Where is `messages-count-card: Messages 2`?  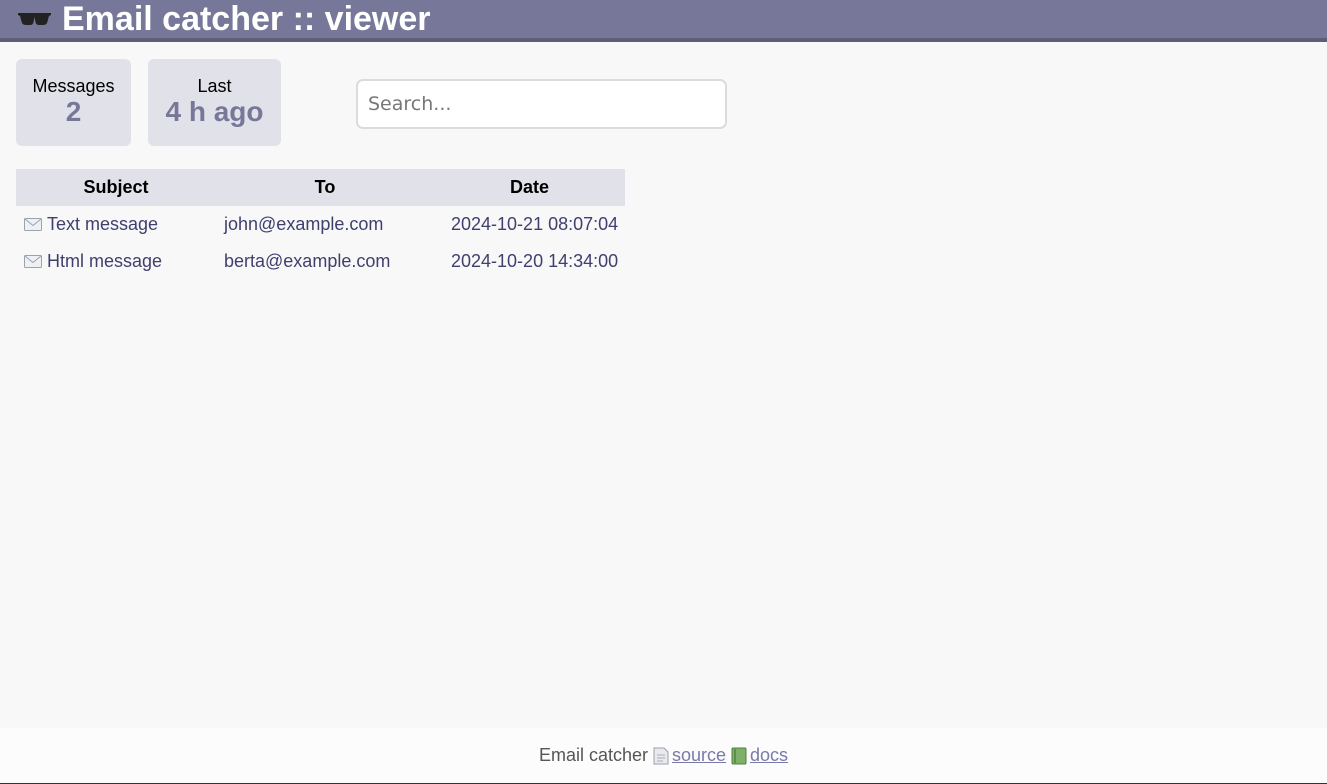 messages-count-card: Messages 2 is located at coordinates (73, 102).